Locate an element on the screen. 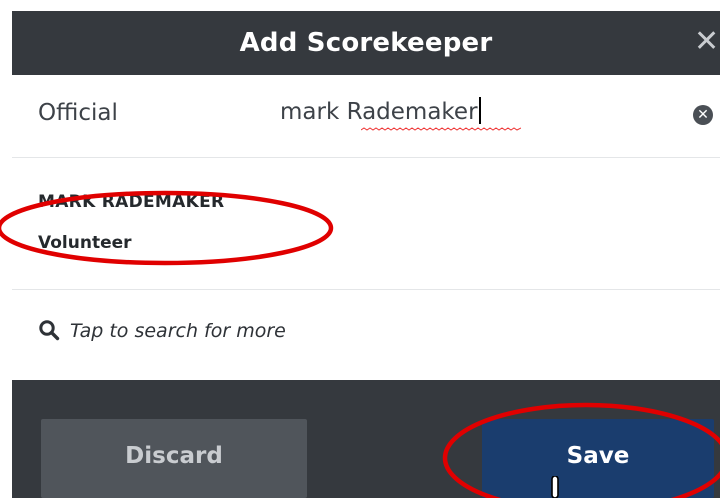 This screenshot has height=498, width=720. text-caret is located at coordinates (479, 110).